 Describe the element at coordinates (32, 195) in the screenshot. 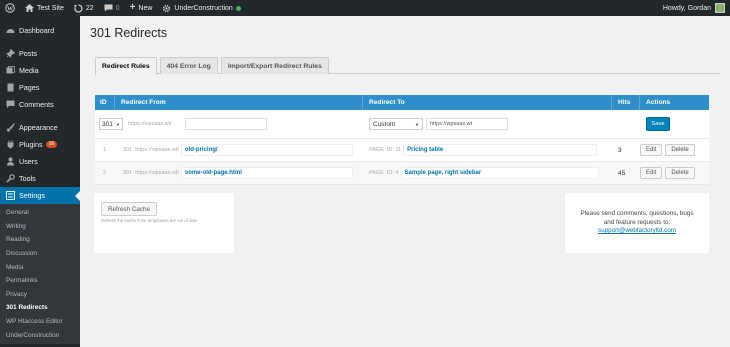

I see `menu-settings-label: Settings` at that location.